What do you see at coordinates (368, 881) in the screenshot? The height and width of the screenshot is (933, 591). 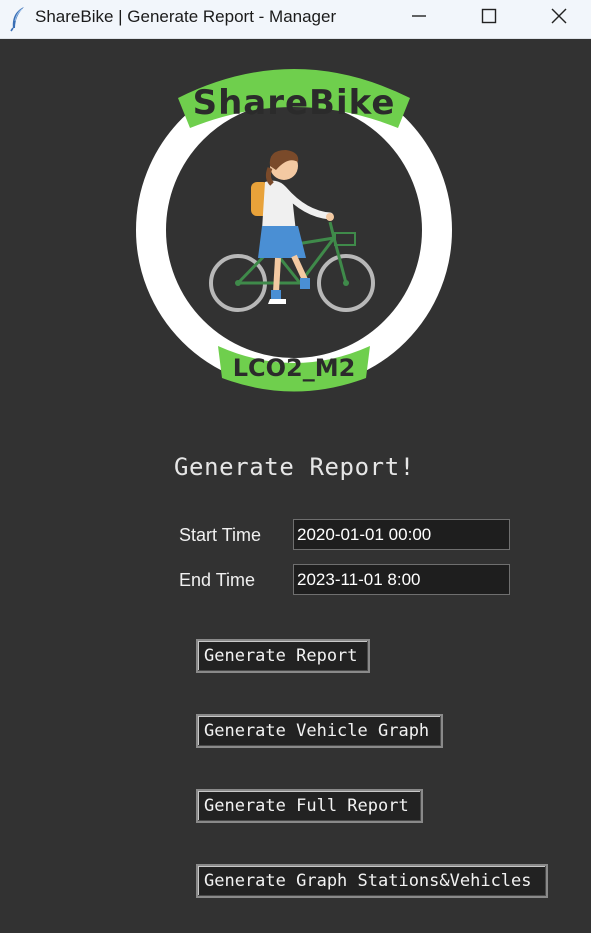 I see `generate-graph-stations-vehicles-button-label: Generate Graph Stations&Vehicles` at bounding box center [368, 881].